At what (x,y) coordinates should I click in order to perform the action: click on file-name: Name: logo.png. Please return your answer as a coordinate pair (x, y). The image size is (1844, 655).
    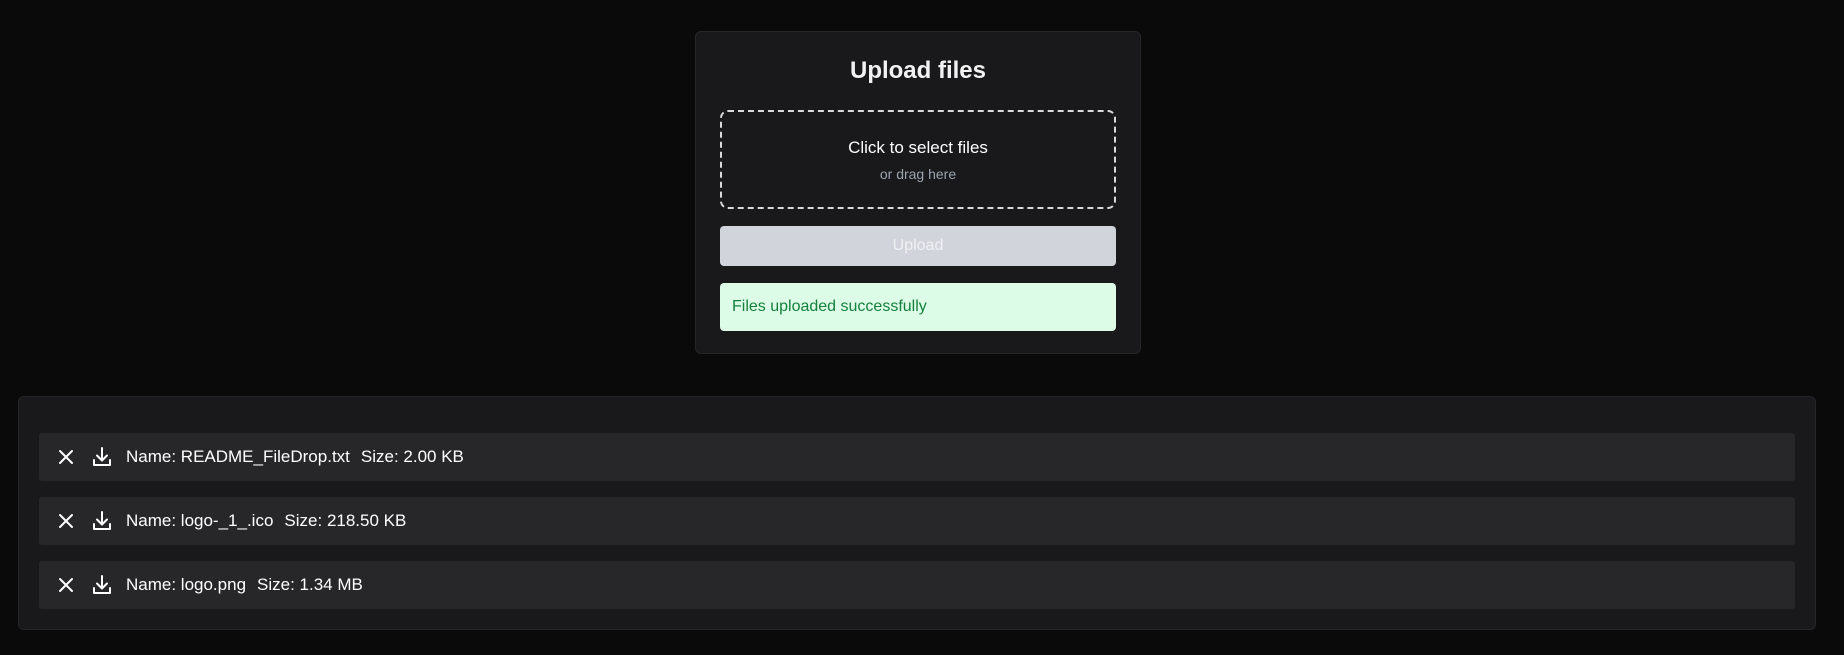
    Looking at the image, I should click on (186, 584).